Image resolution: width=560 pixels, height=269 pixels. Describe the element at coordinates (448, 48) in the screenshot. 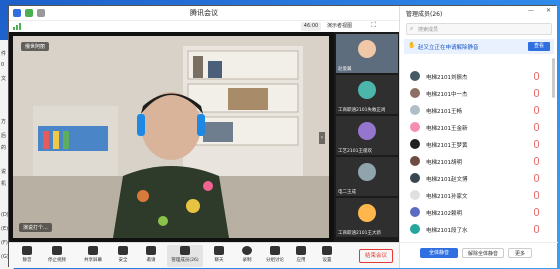

I see `notice-text: 赵又立正在申请解除静音` at that location.